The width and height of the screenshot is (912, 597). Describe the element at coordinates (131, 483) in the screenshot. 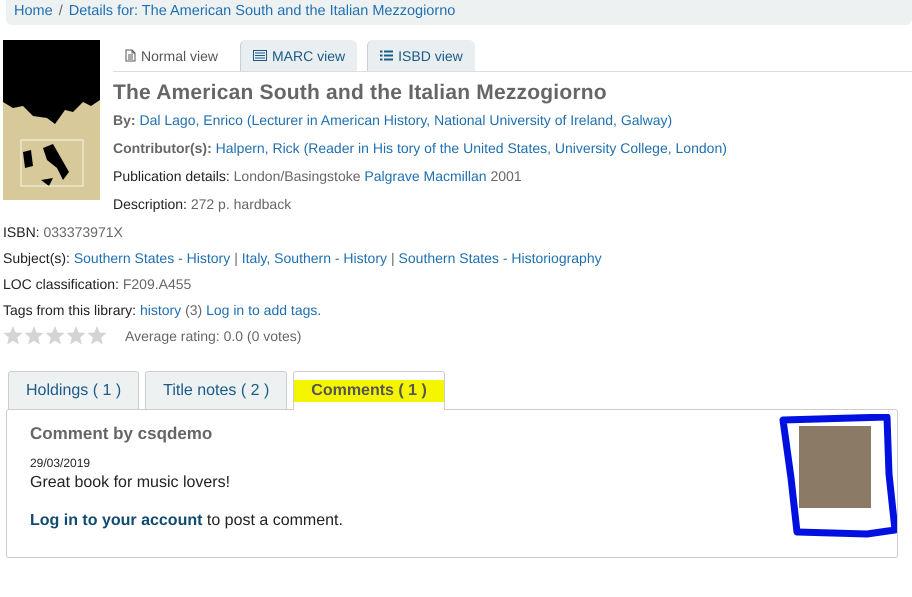

I see `comment-text: Great book for music lovers!` at that location.